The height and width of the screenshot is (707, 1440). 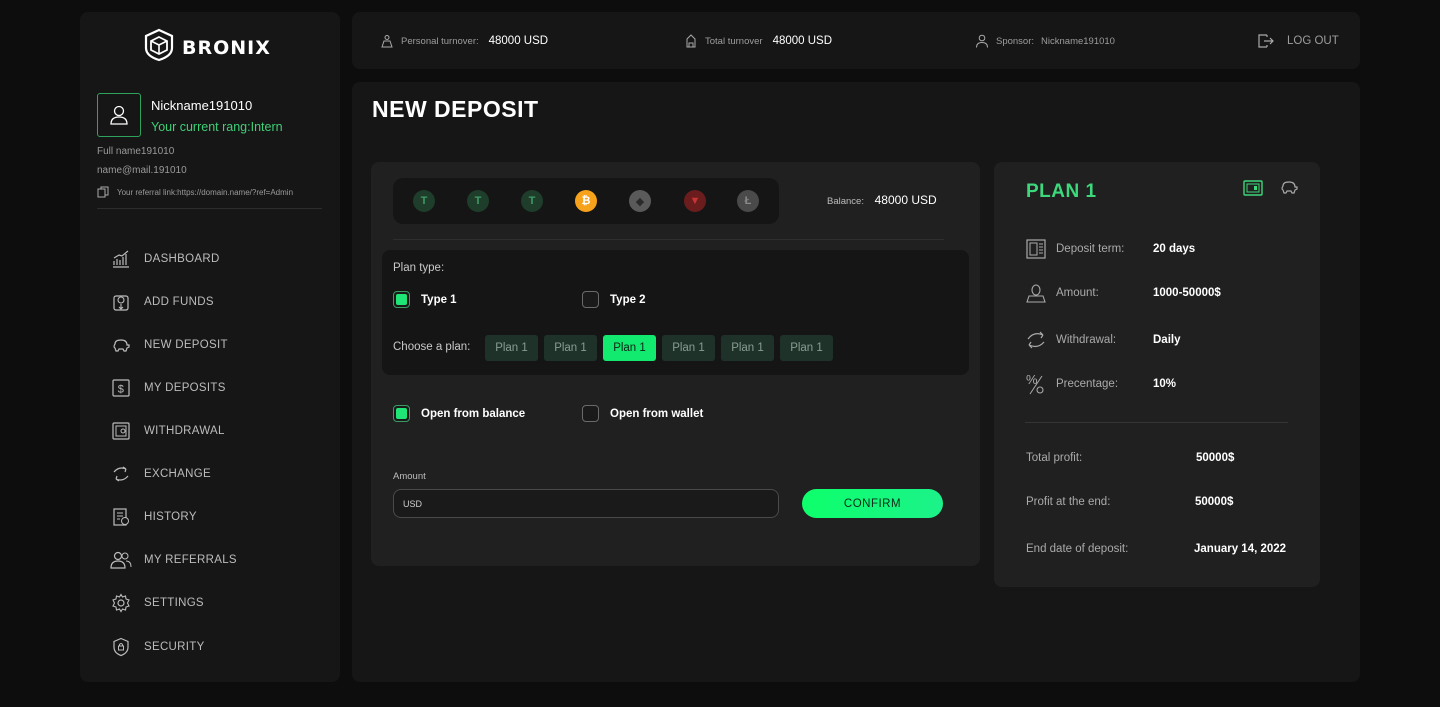 What do you see at coordinates (1215, 458) in the screenshot?
I see `total-profit-value: 50000$` at bounding box center [1215, 458].